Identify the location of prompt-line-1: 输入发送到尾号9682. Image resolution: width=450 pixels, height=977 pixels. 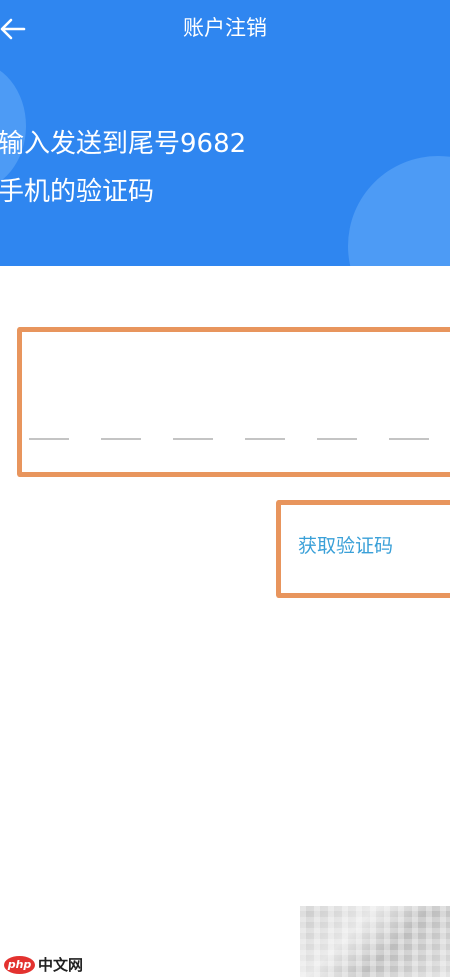
(123, 144).